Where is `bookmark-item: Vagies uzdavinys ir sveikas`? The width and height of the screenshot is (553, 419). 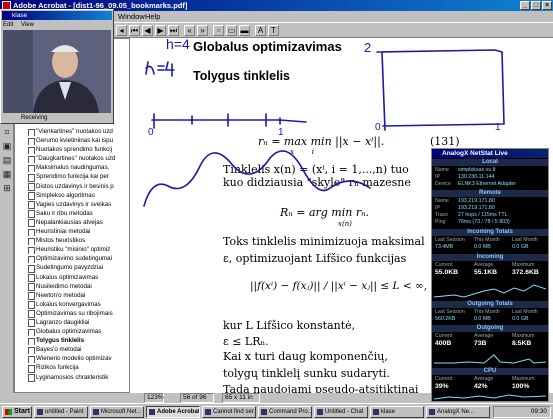
bookmark-item: Vagies uzdavinys ir sveikas is located at coordinates (79, 204).